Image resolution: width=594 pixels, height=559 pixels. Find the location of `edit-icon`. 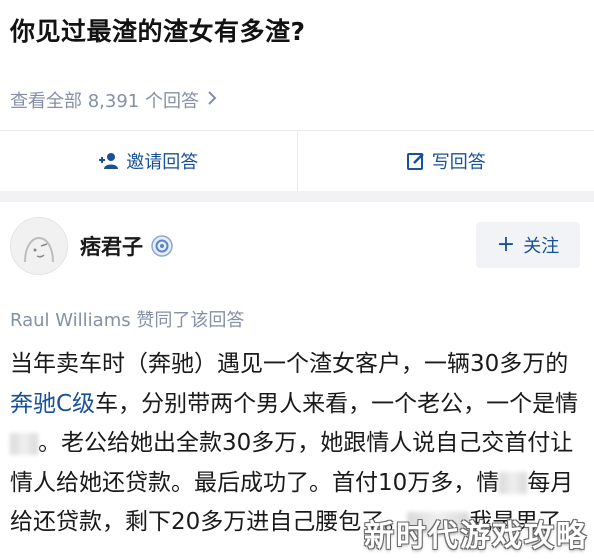

edit-icon is located at coordinates (416, 161).